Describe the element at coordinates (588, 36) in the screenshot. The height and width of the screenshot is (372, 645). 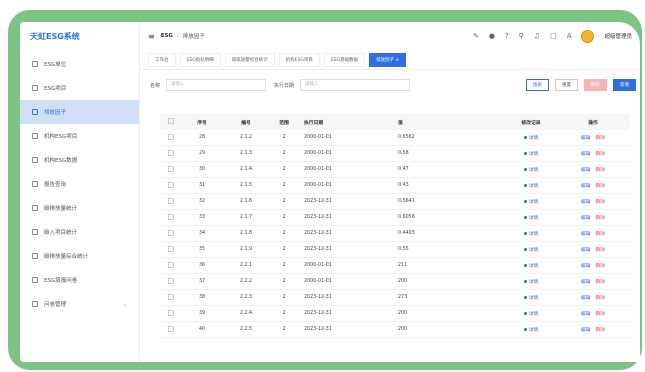
I see `avatar` at that location.